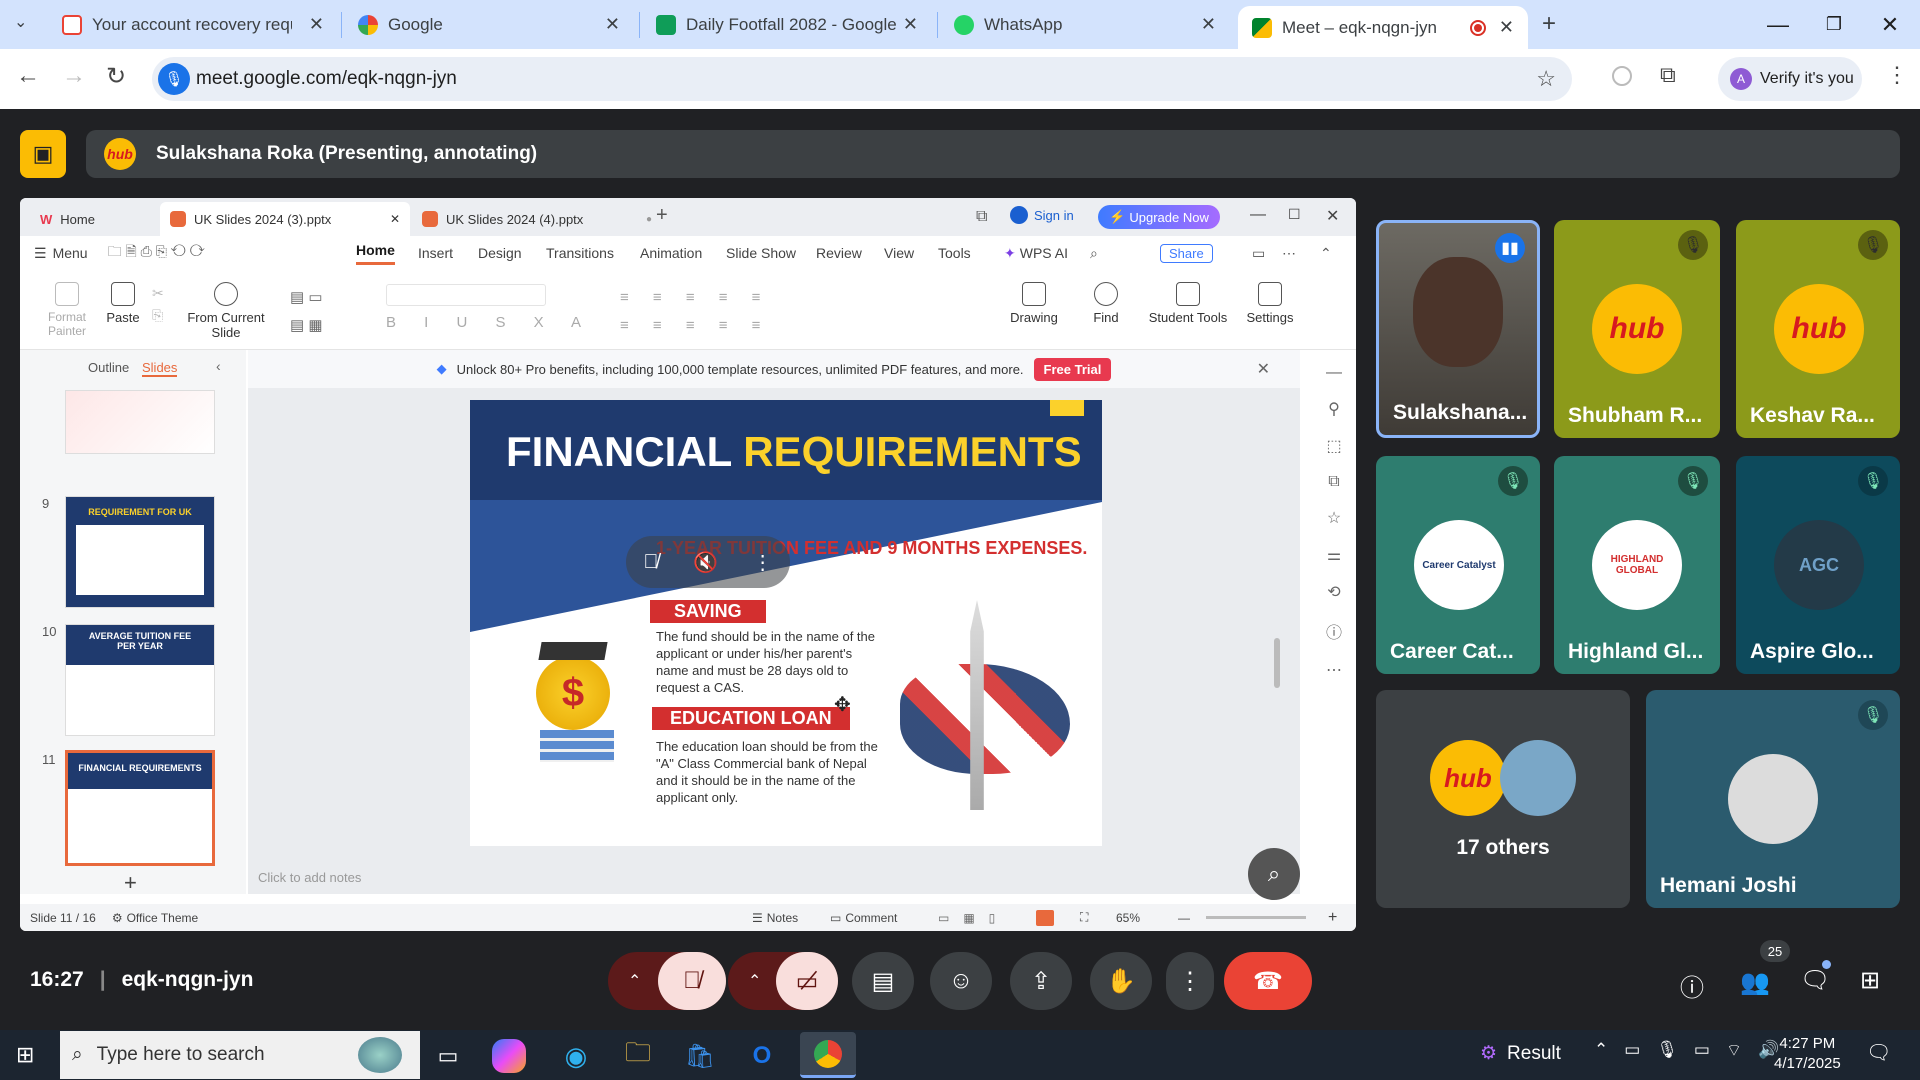  I want to click on ribbon-tab-design: Design, so click(500, 253).